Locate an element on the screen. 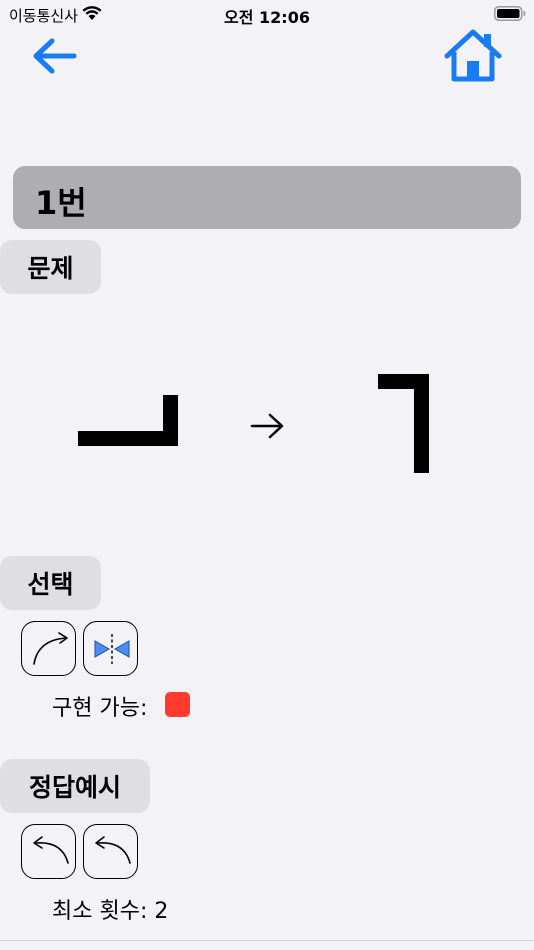 This screenshot has height=950, width=534. mirror-horizontal-icon is located at coordinates (112, 649).